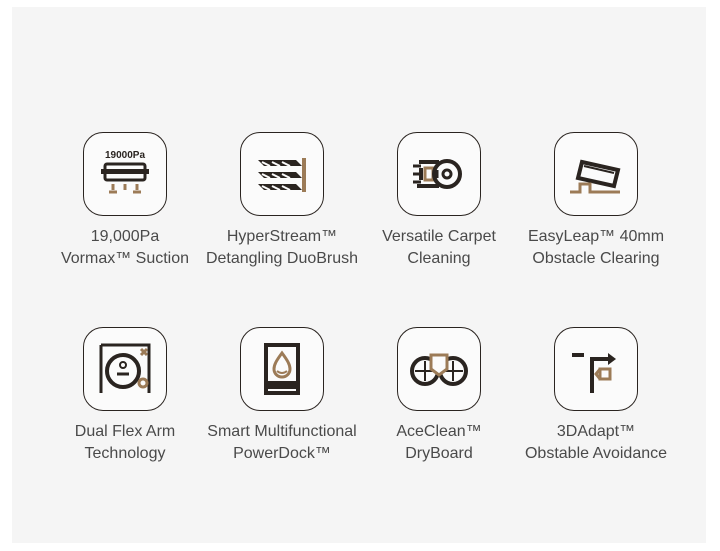  I want to click on feature-carpet: Versatile Carpet Cleaning, so click(439, 201).